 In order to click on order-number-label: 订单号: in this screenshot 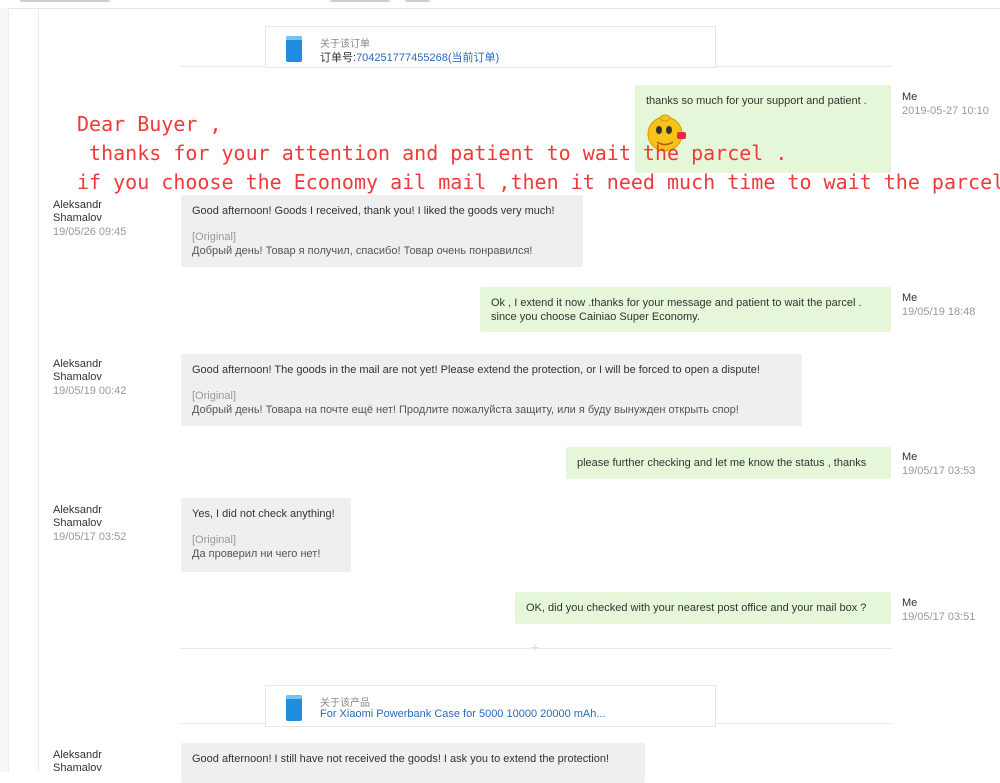, I will do `click(338, 58)`.